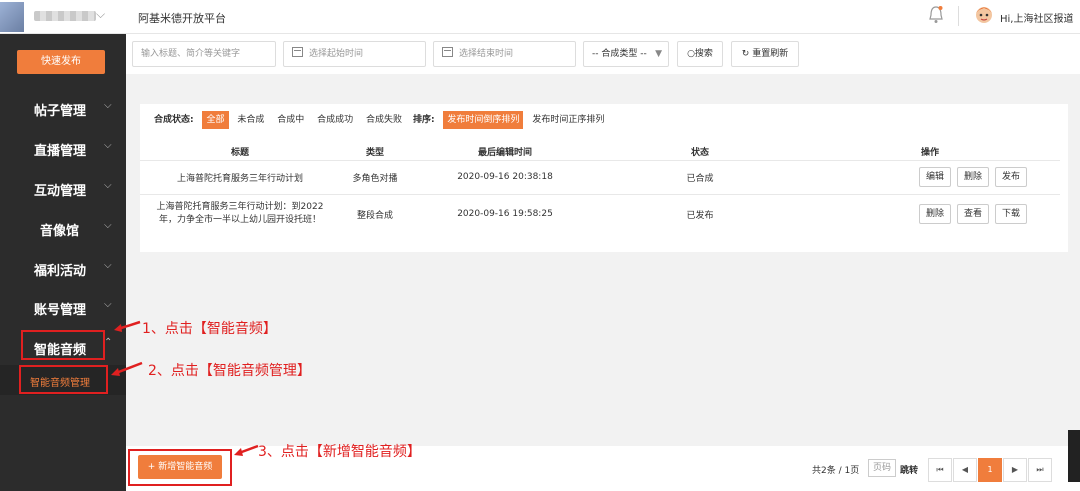 The image size is (1080, 491). Describe the element at coordinates (505, 176) in the screenshot. I see `row-time: 2020-09-16 20:38:18` at that location.